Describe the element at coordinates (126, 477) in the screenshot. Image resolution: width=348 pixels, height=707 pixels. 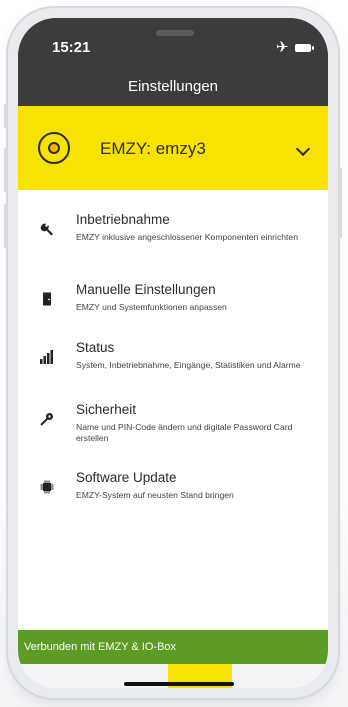
I see `menu-item-title: Software Update` at that location.